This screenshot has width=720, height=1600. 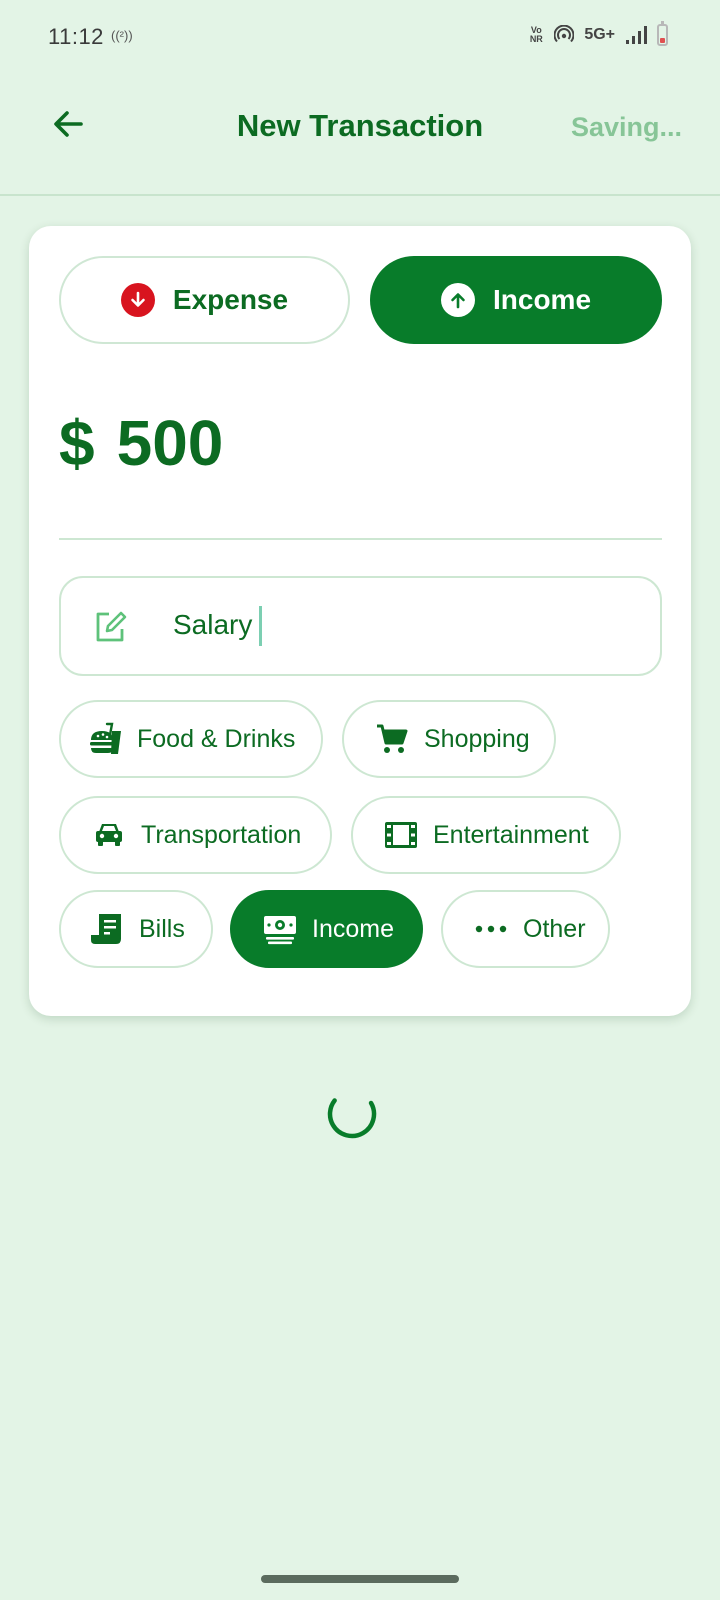 What do you see at coordinates (477, 738) in the screenshot?
I see `category-label: Shopping` at bounding box center [477, 738].